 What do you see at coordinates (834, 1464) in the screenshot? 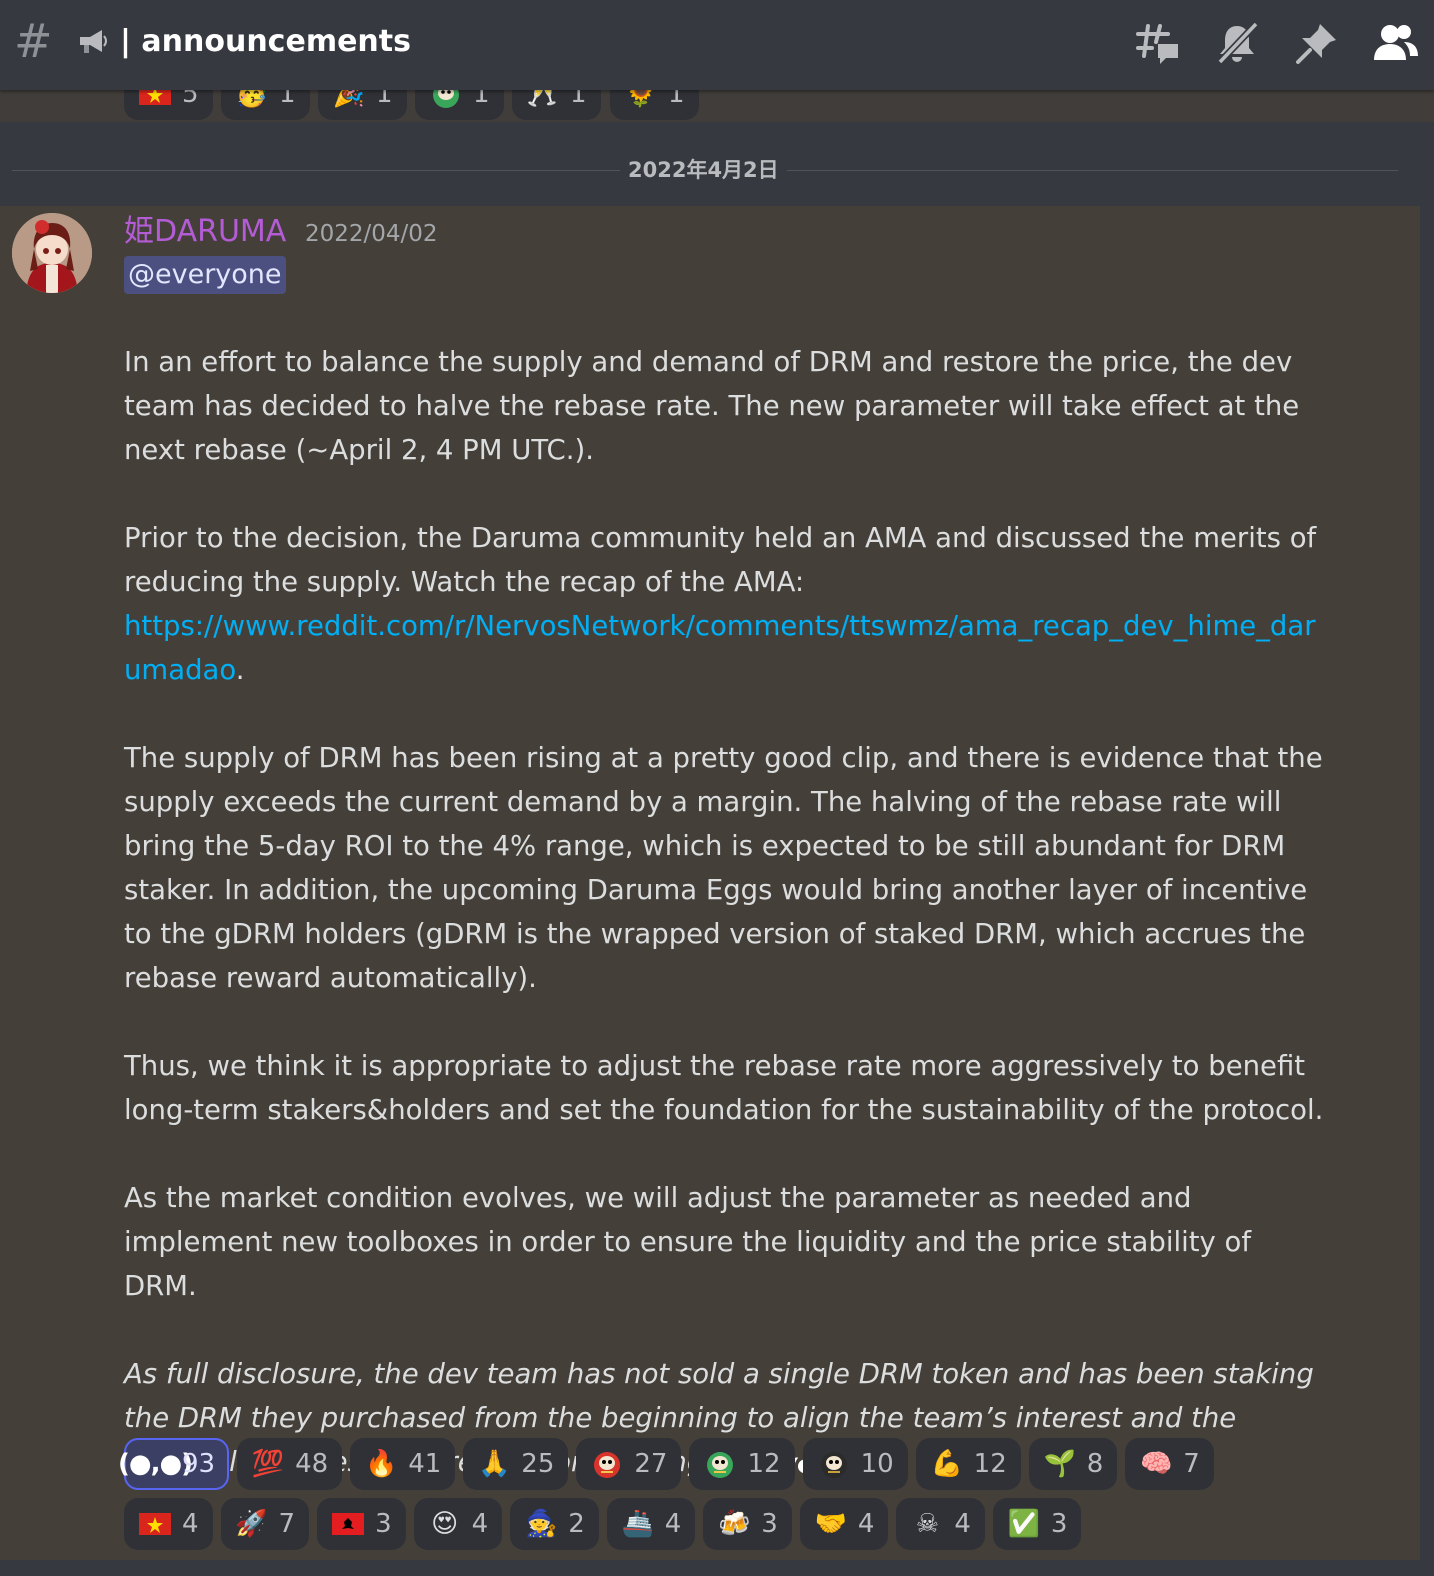
I see `black-daruma-icon` at bounding box center [834, 1464].